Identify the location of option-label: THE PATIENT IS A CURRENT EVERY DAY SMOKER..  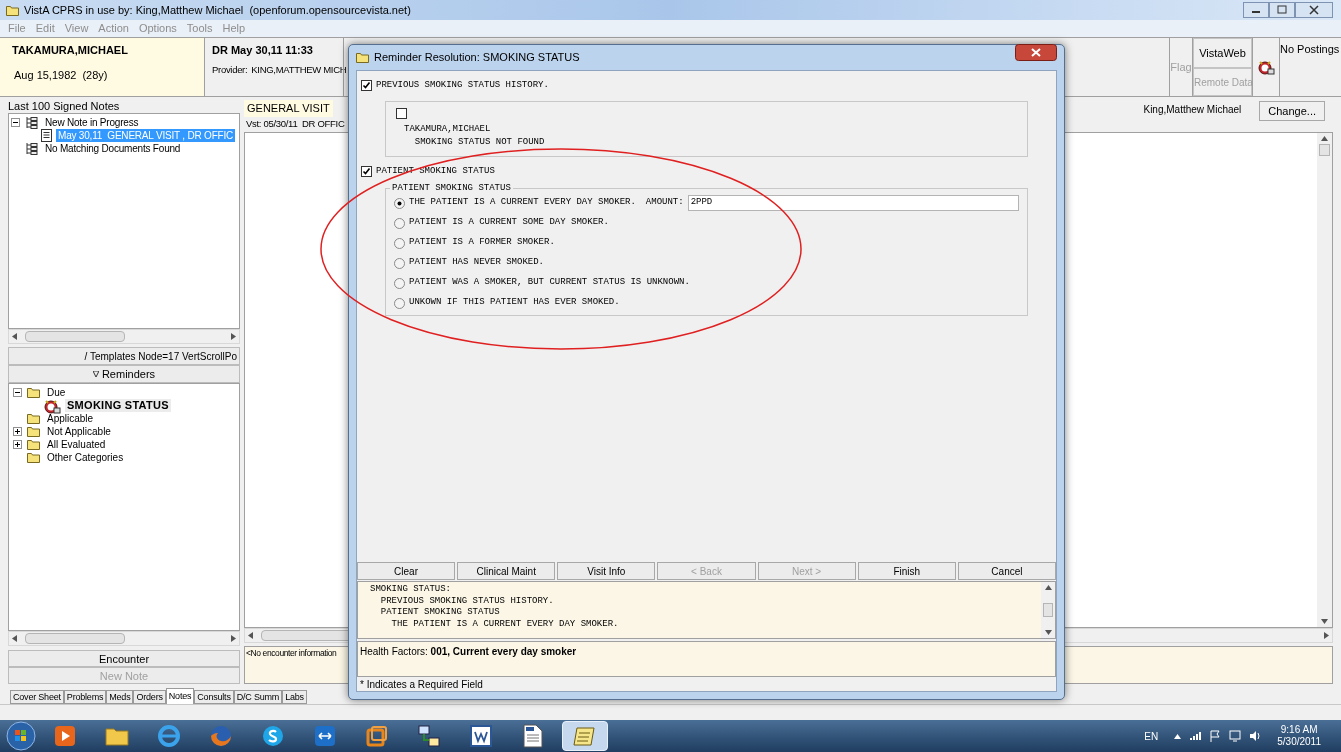
(522, 203).